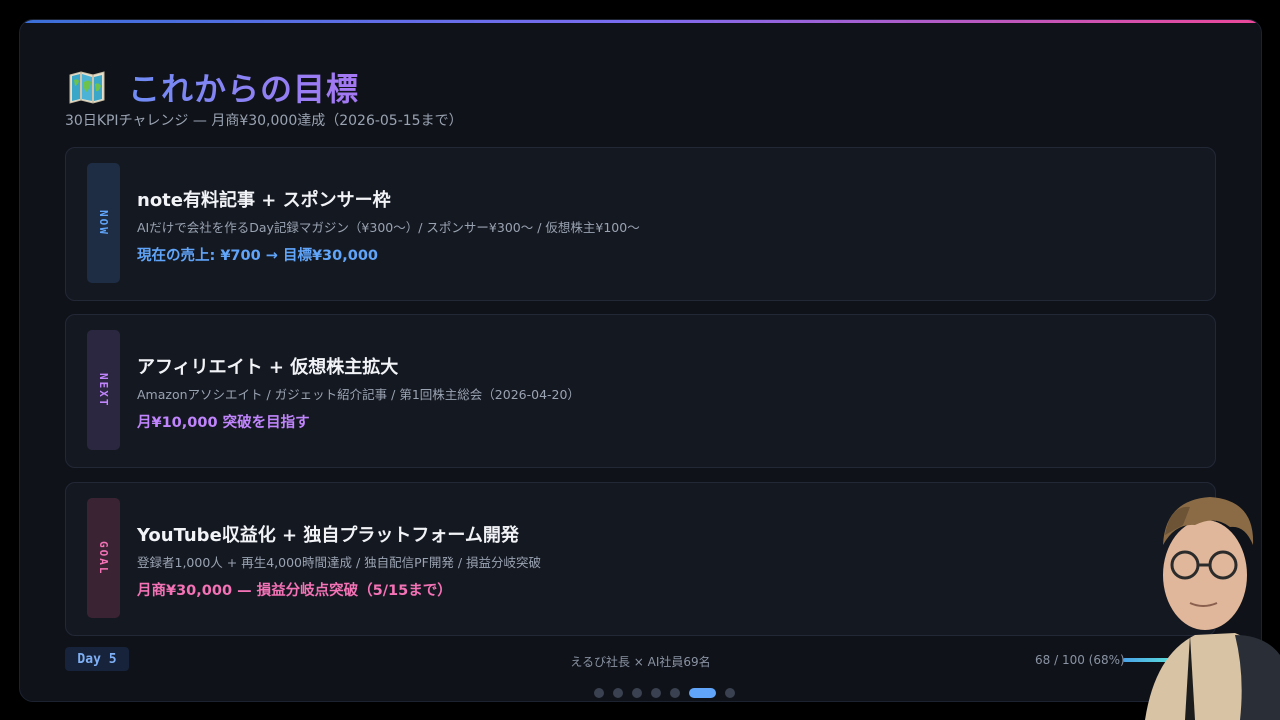 The width and height of the screenshot is (1280, 720). What do you see at coordinates (103, 223) in the screenshot?
I see `status-tag-now: NOW` at bounding box center [103, 223].